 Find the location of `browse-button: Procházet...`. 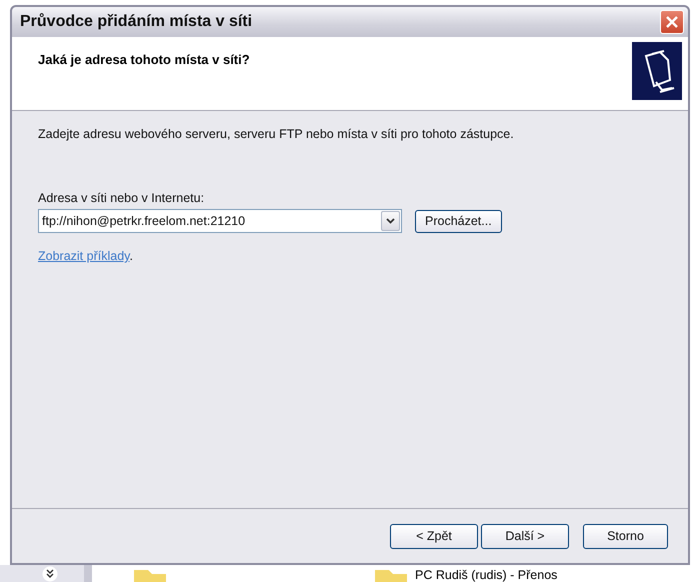

browse-button: Procházet... is located at coordinates (458, 221).